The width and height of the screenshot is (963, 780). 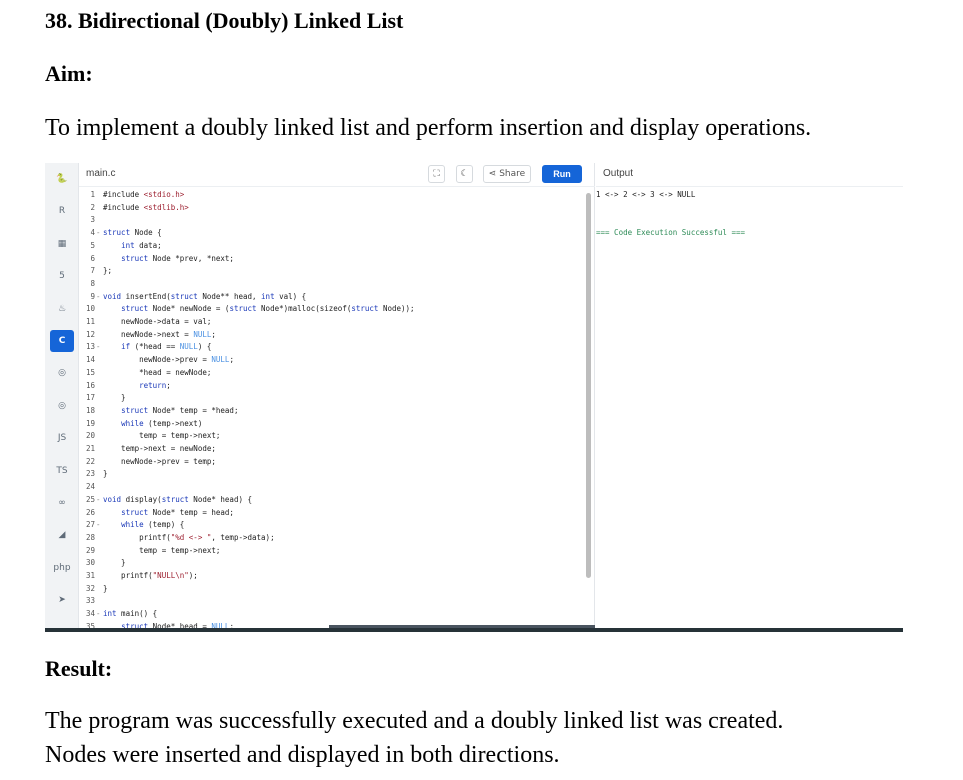 What do you see at coordinates (130, 614) in the screenshot?
I see `code-text: int main() {` at bounding box center [130, 614].